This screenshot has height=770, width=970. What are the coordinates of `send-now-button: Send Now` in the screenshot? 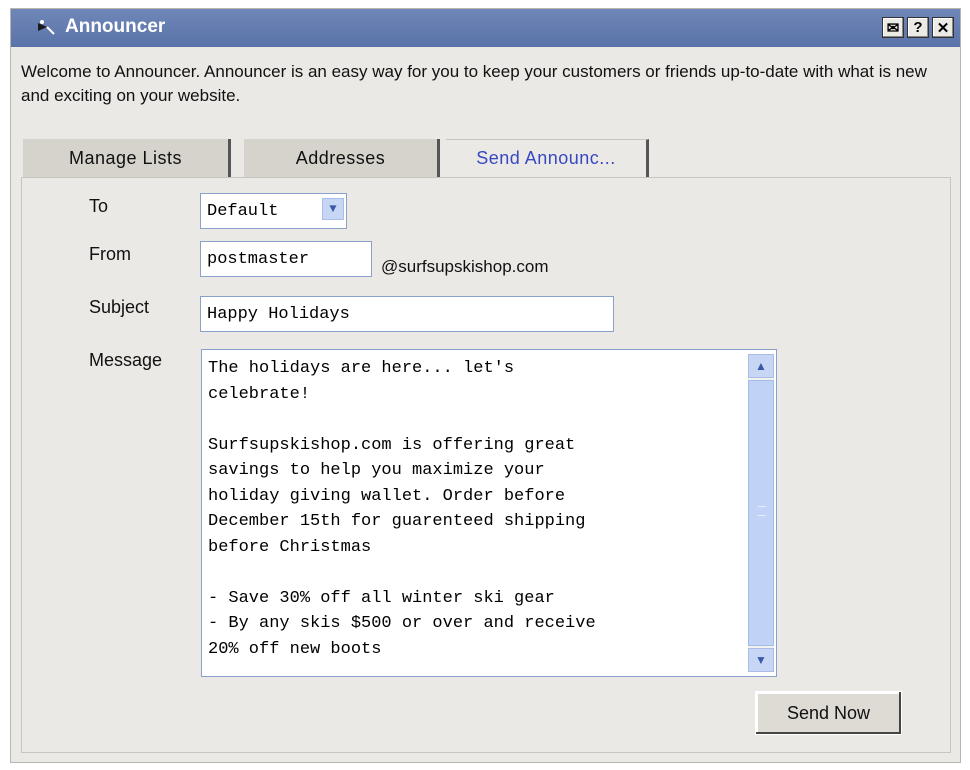 It's located at (828, 713).